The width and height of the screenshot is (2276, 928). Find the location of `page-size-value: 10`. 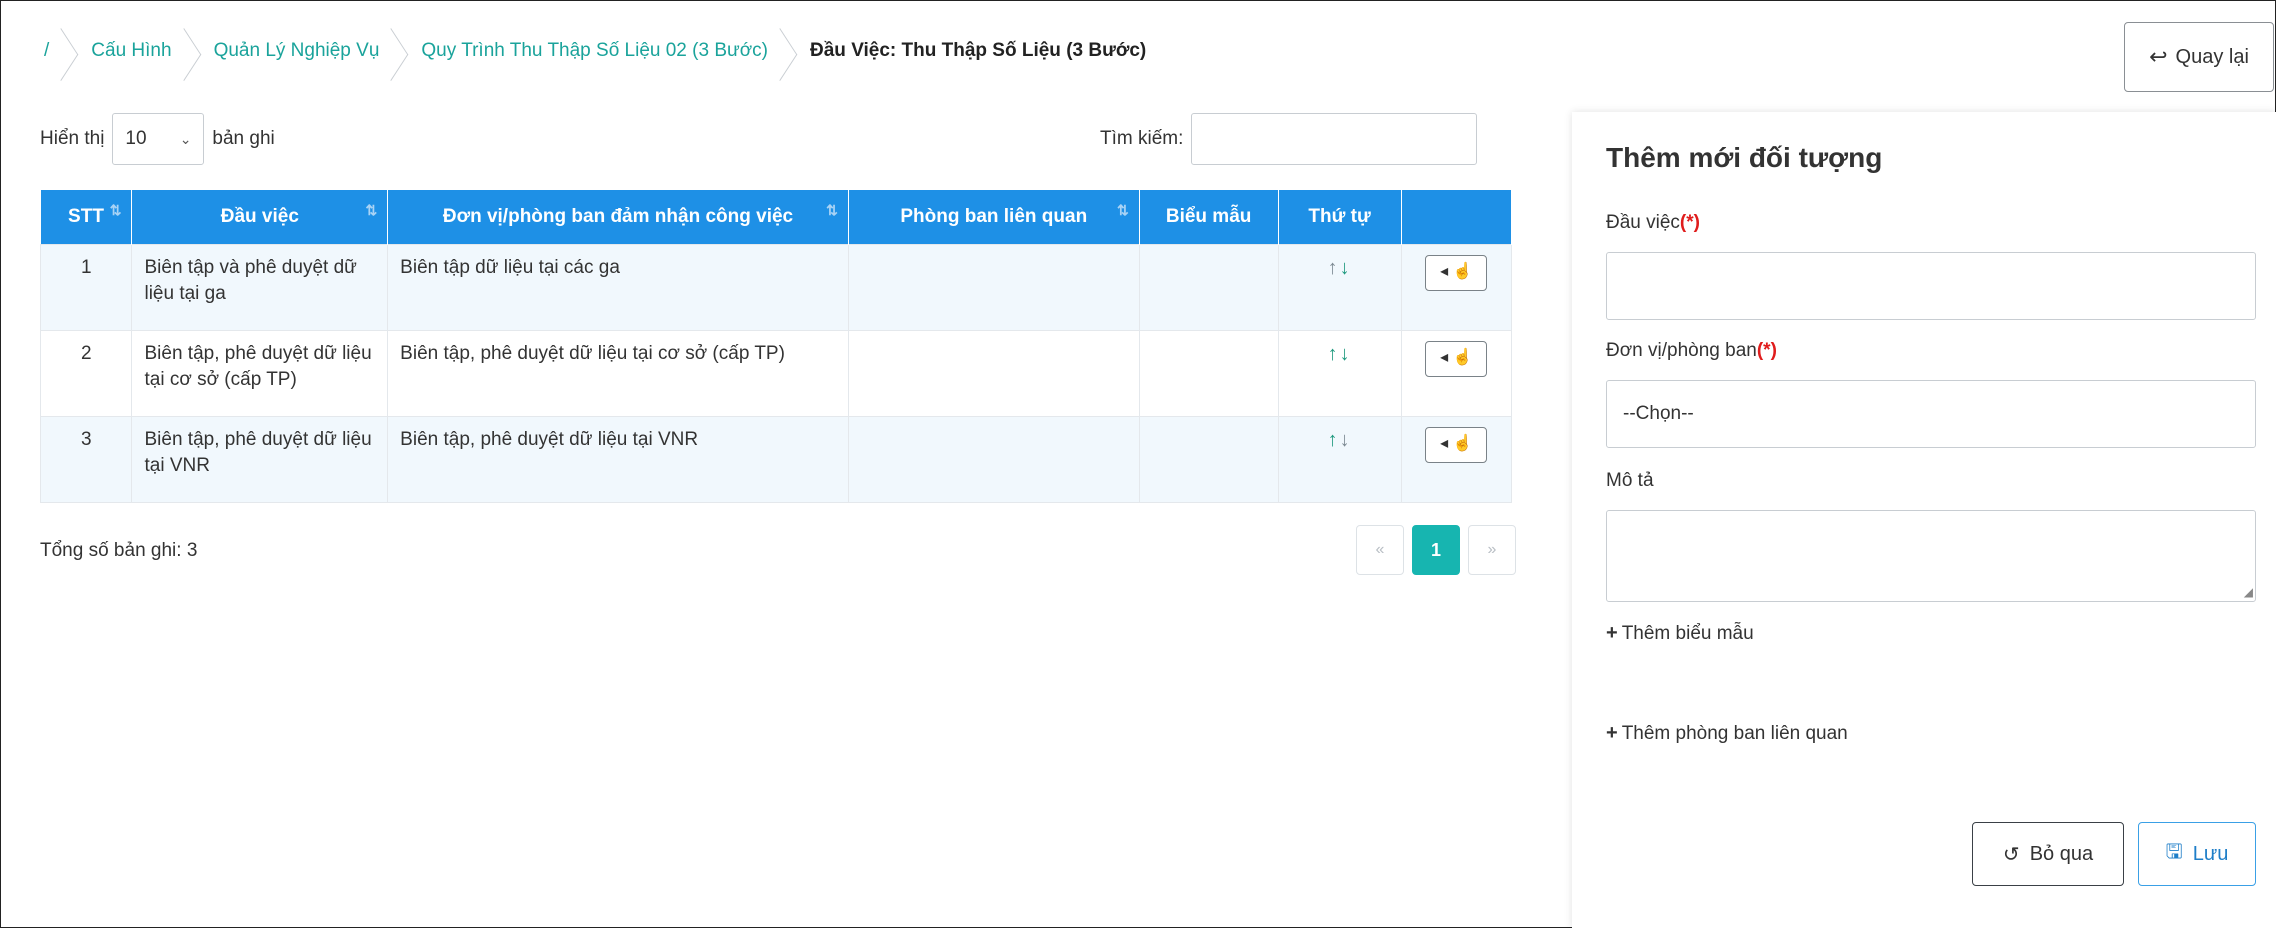

page-size-value: 10 is located at coordinates (136, 138).